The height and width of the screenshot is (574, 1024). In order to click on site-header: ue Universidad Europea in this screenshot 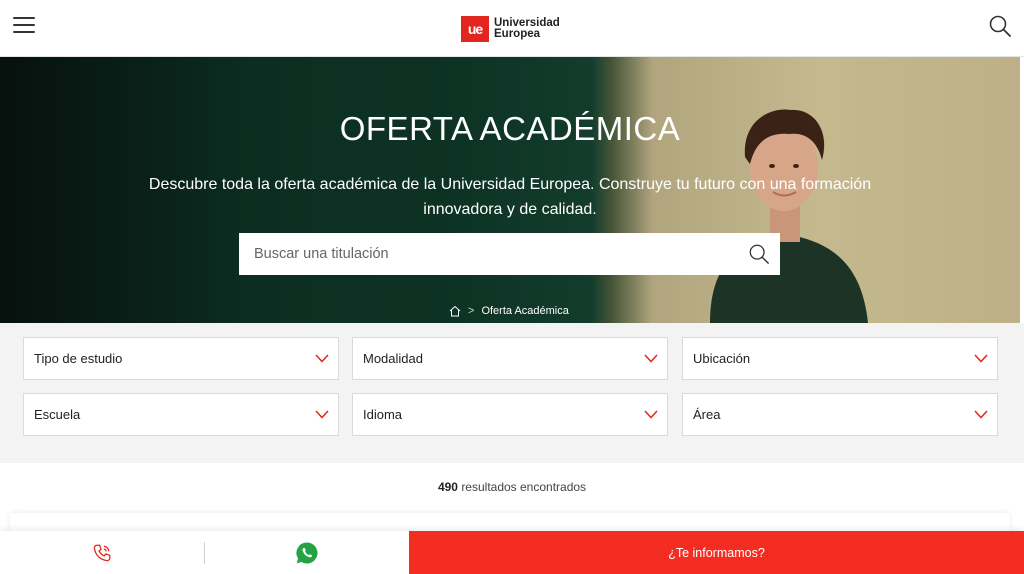, I will do `click(512, 28)`.